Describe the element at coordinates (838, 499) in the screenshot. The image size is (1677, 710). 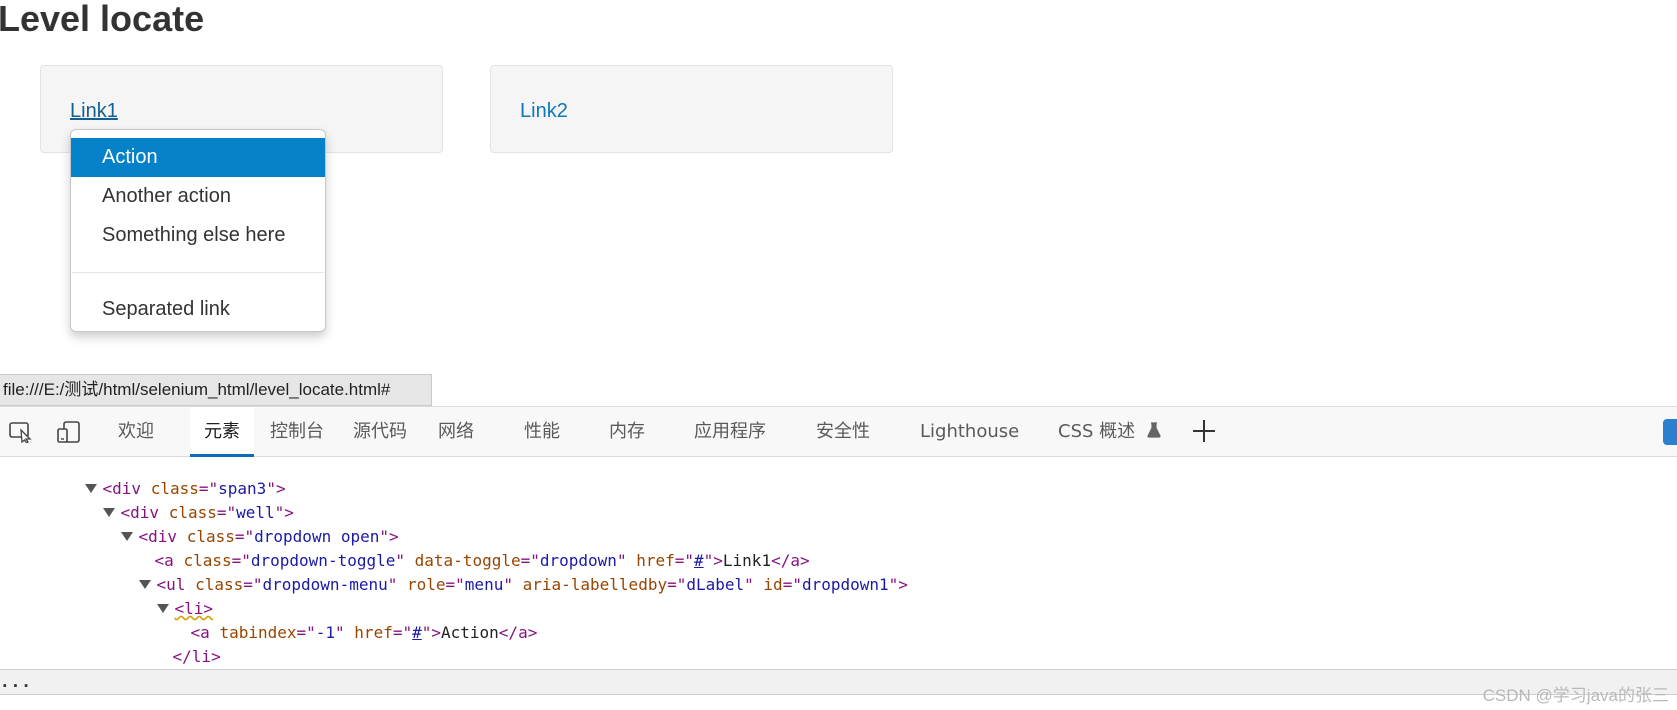
I see `dom-node: <div class="well">` at that location.